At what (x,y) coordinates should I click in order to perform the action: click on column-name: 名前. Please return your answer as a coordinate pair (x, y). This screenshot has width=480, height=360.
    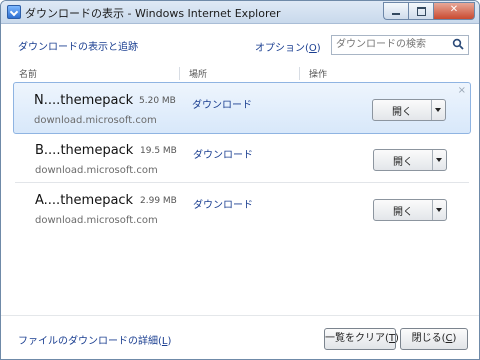
    Looking at the image, I should click on (28, 73).